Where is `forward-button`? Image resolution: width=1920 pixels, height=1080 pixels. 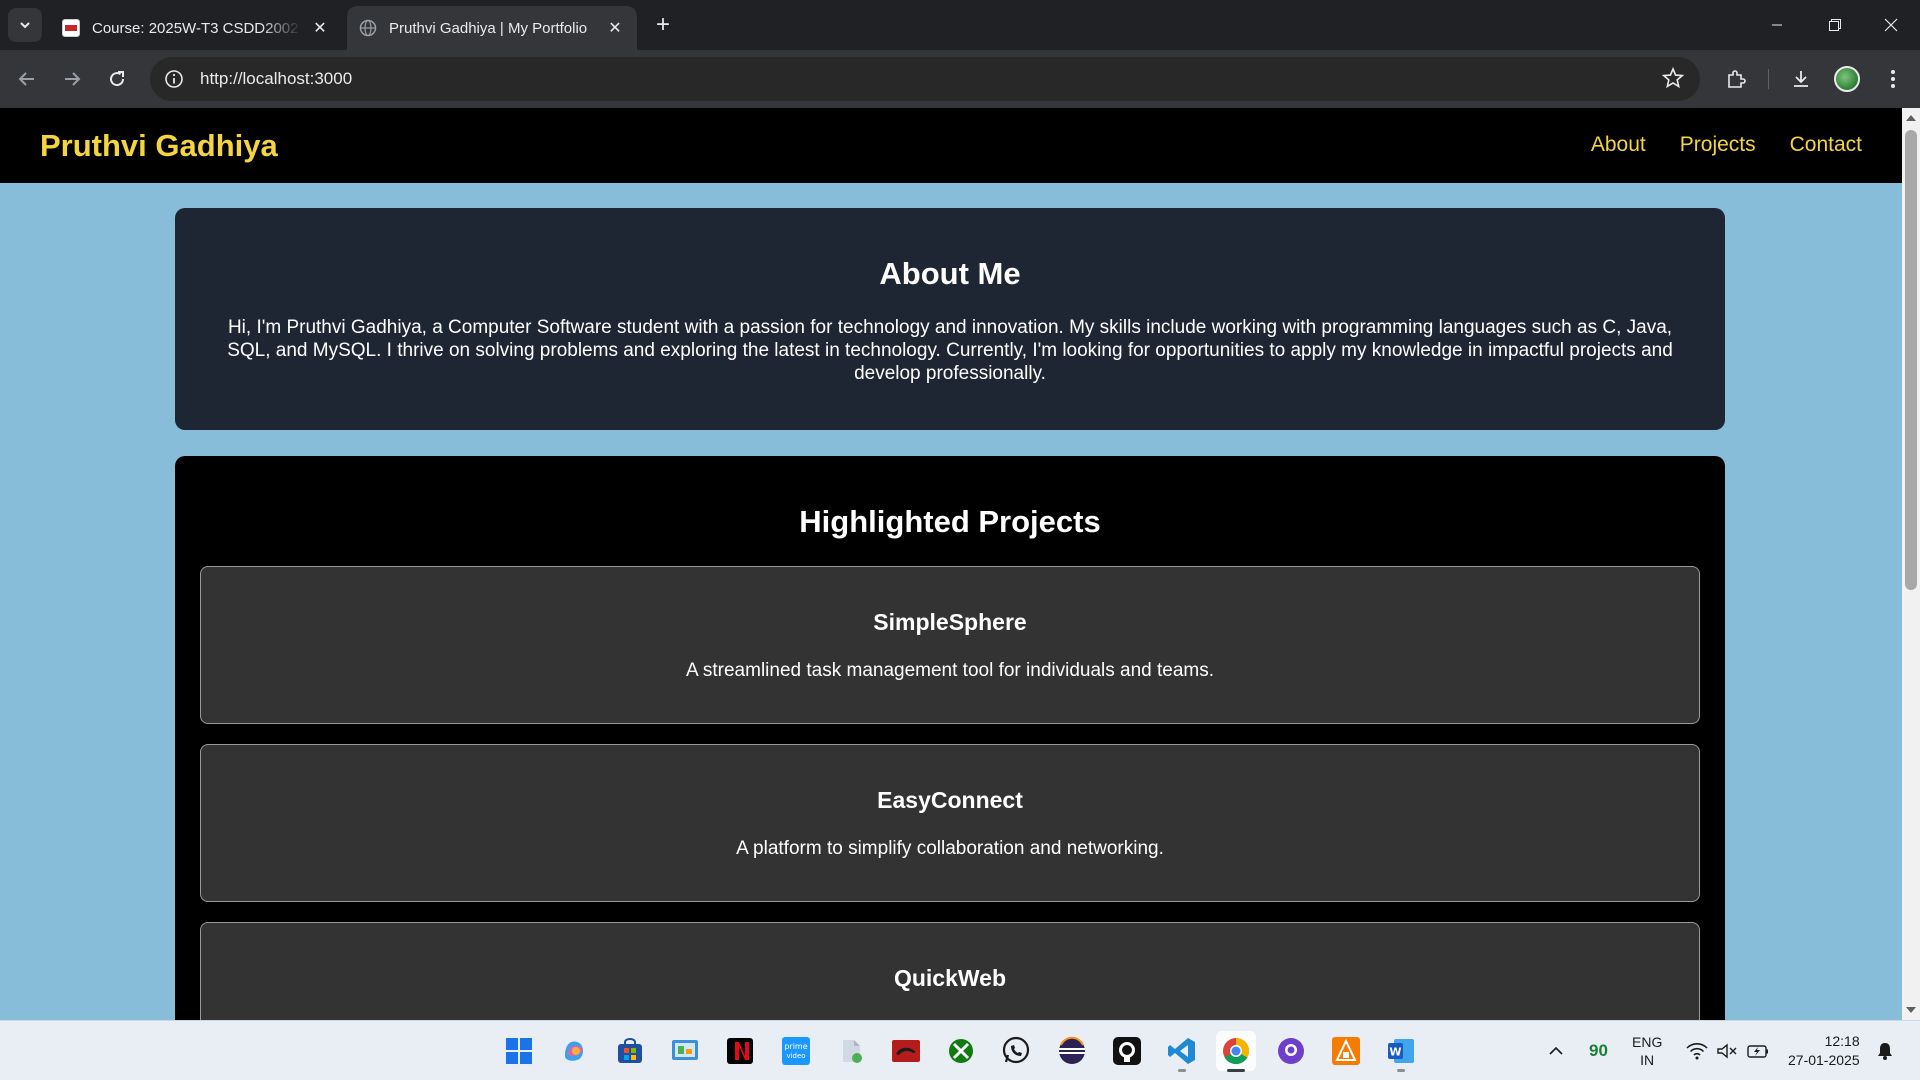 forward-button is located at coordinates (72, 79).